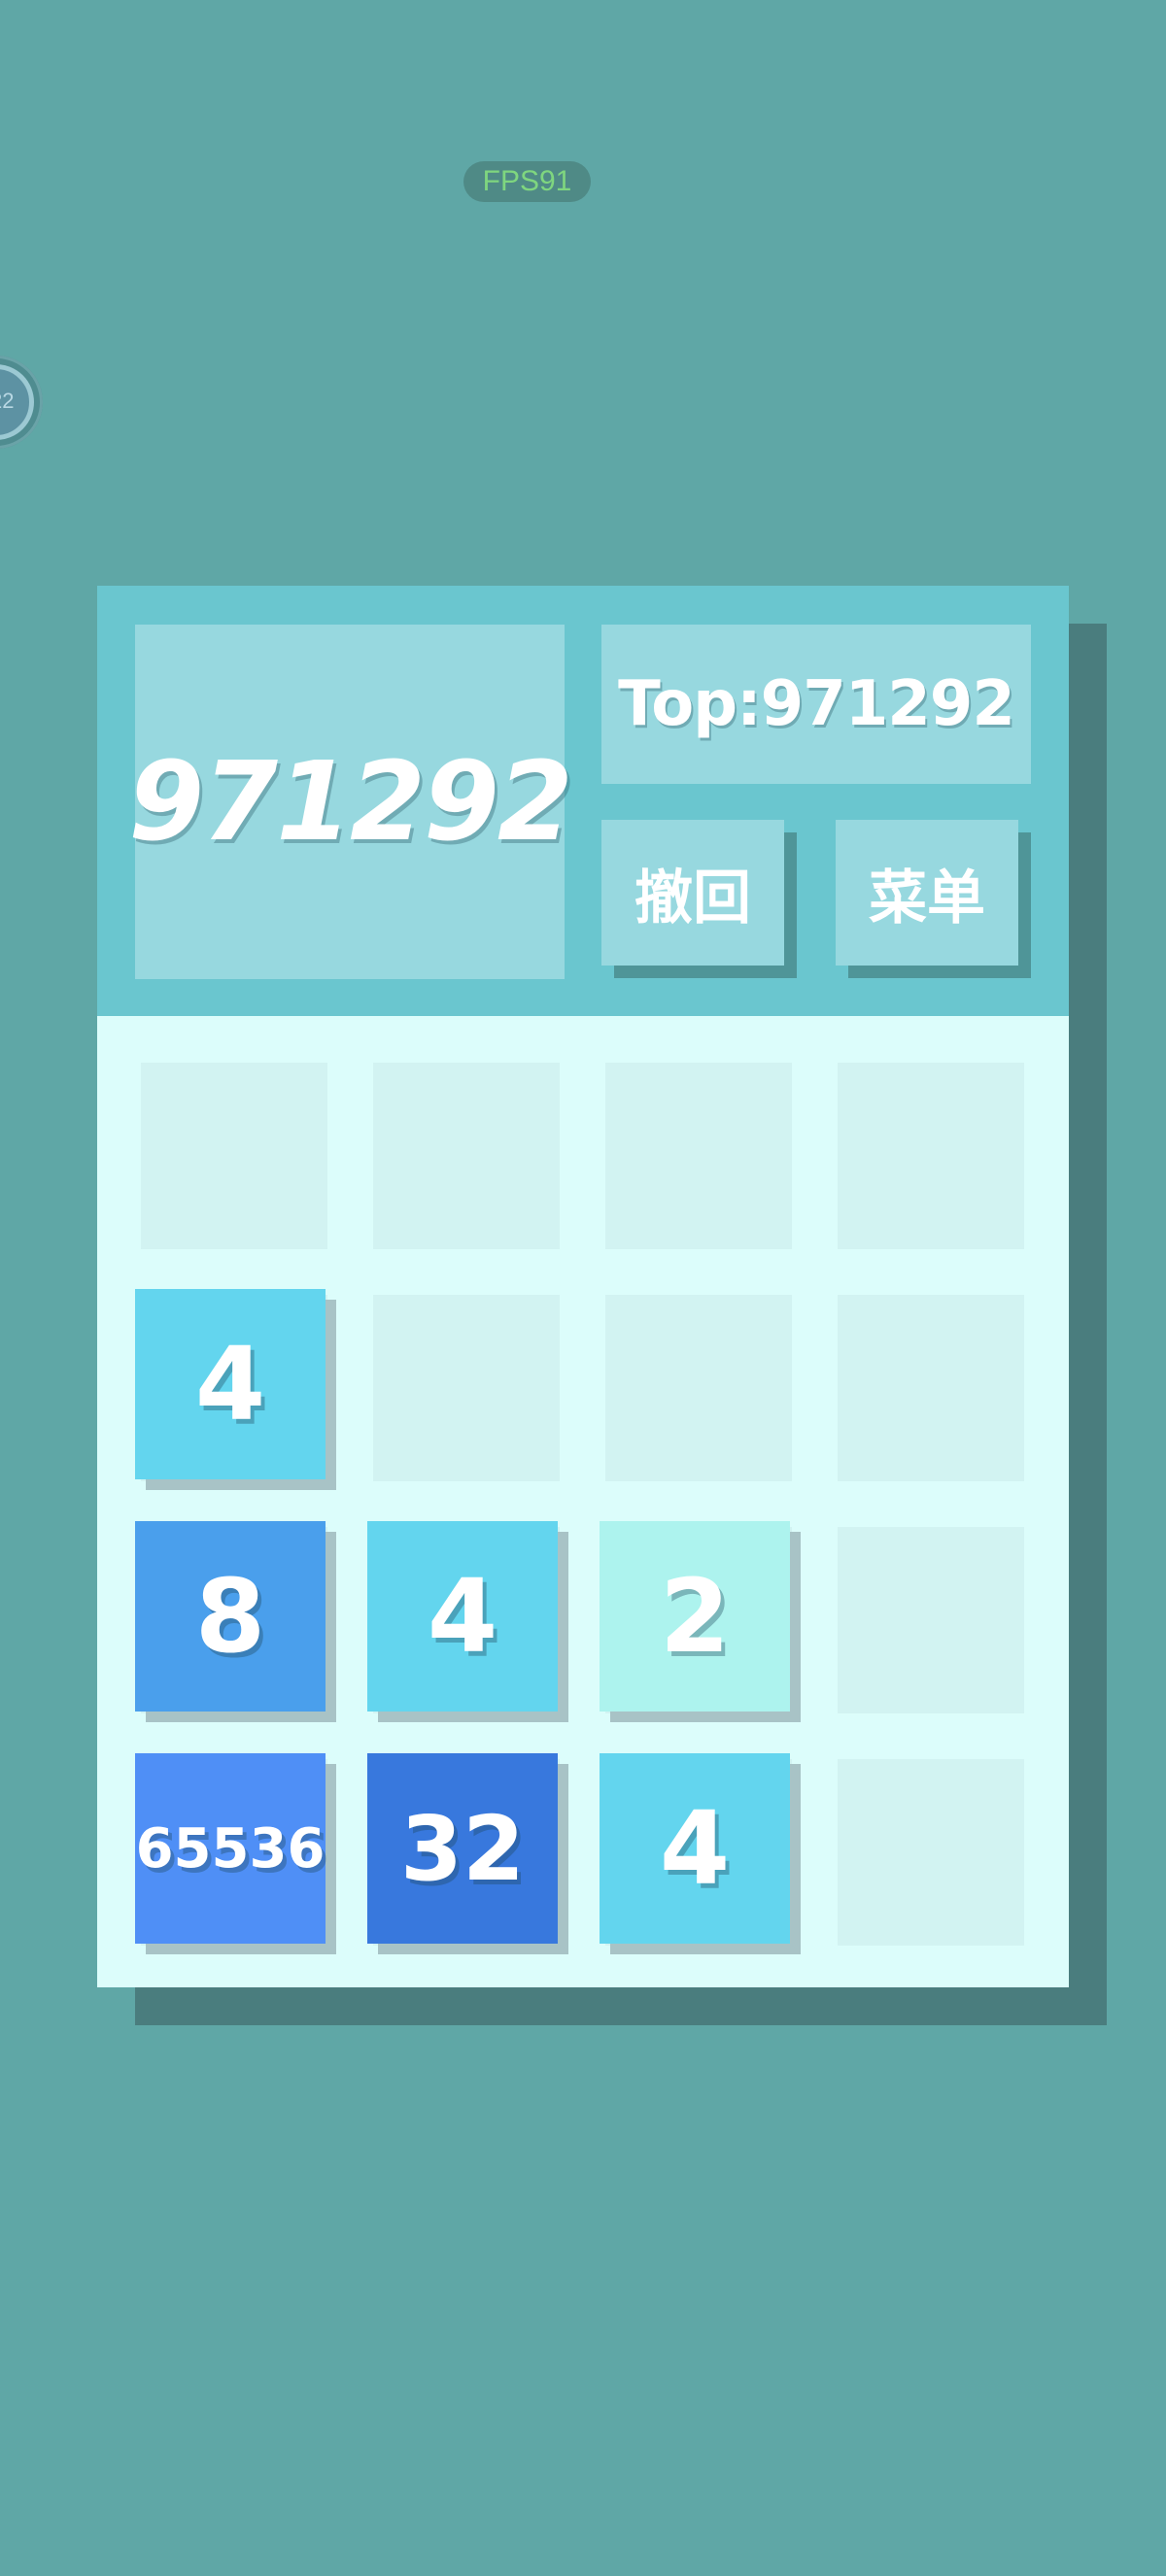 The height and width of the screenshot is (2576, 1166). I want to click on tile-8: 8, so click(230, 1616).